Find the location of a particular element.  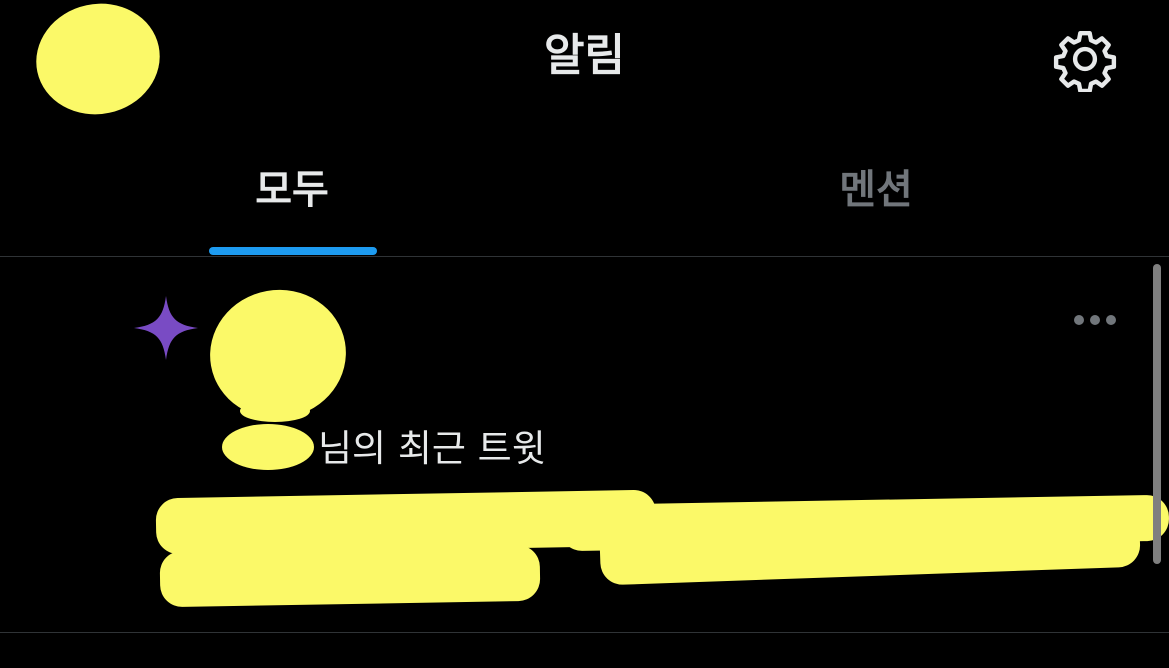

more-horizontal-icon is located at coordinates (1095, 320).